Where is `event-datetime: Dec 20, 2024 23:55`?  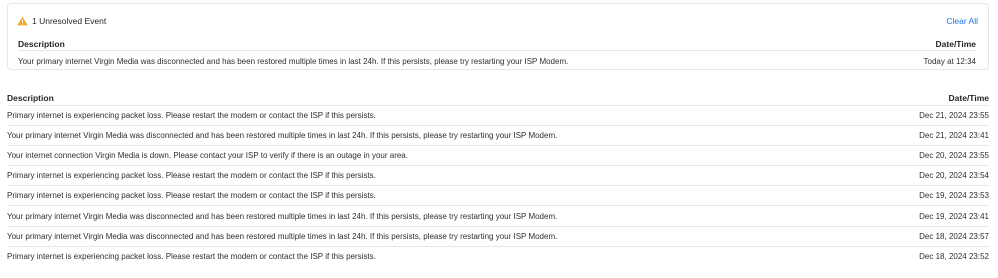
event-datetime: Dec 20, 2024 23:55 is located at coordinates (954, 156).